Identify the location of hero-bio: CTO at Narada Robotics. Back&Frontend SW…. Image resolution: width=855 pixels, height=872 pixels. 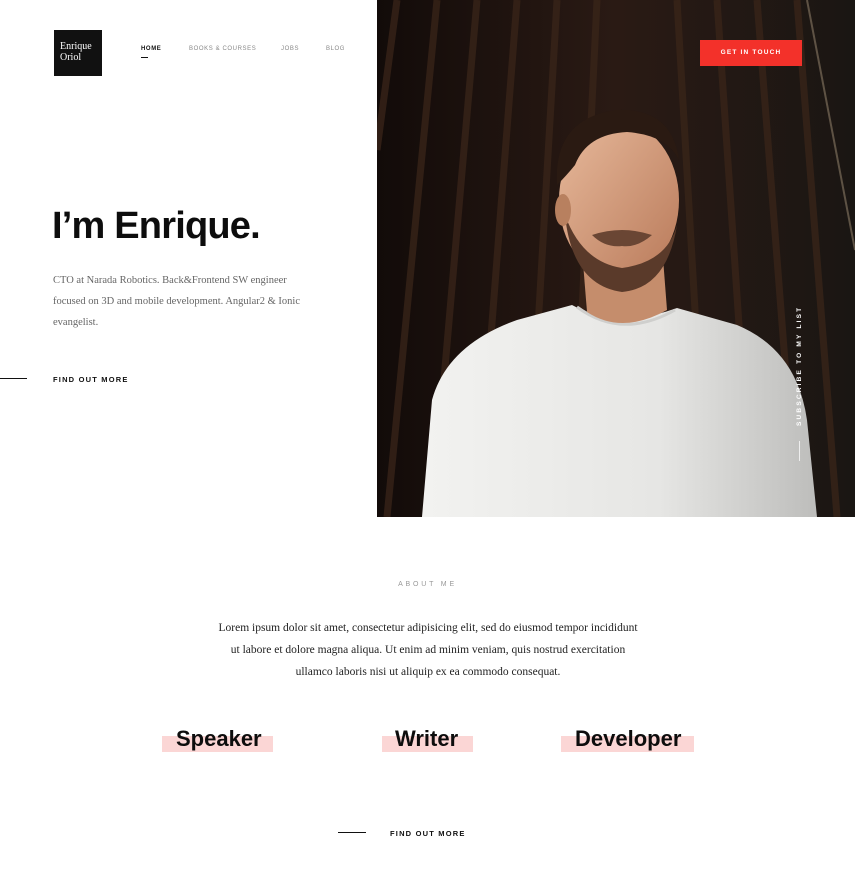
(176, 301).